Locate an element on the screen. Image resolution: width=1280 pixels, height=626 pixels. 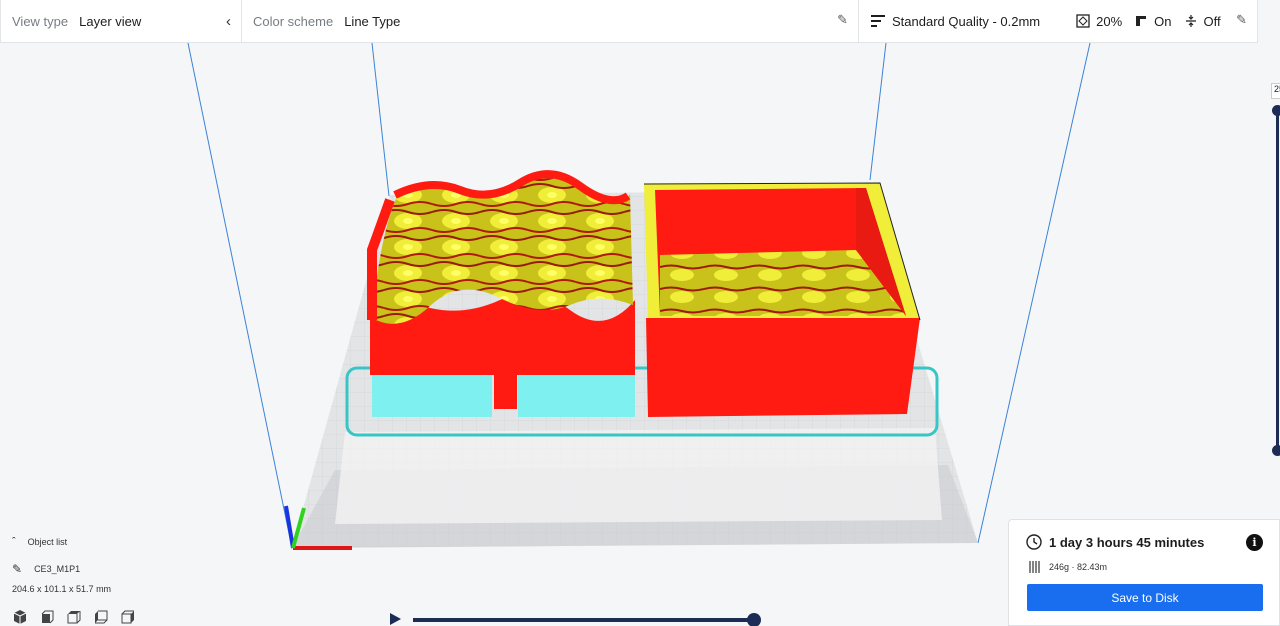
layer-slider-track is located at coordinates (1277, 280).